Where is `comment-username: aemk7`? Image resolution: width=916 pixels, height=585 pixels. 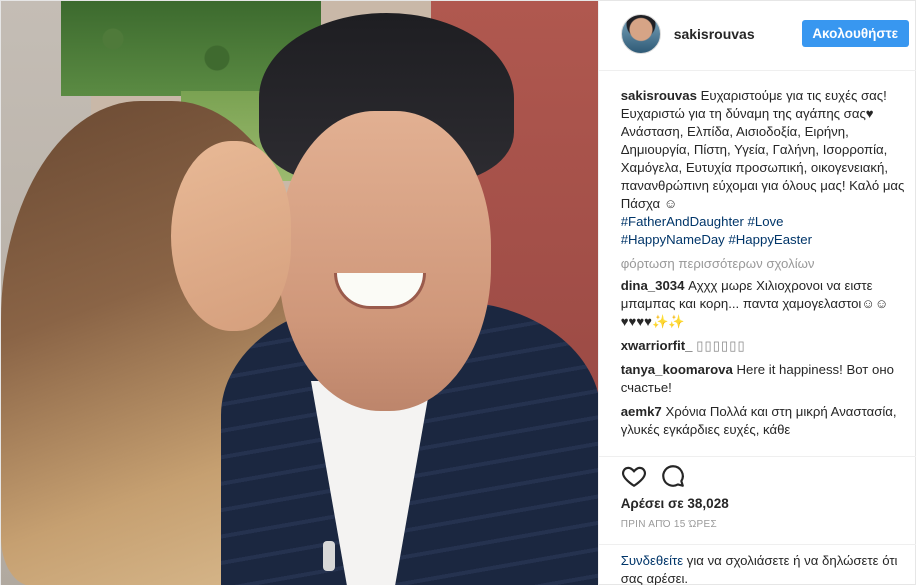 comment-username: aemk7 is located at coordinates (641, 411).